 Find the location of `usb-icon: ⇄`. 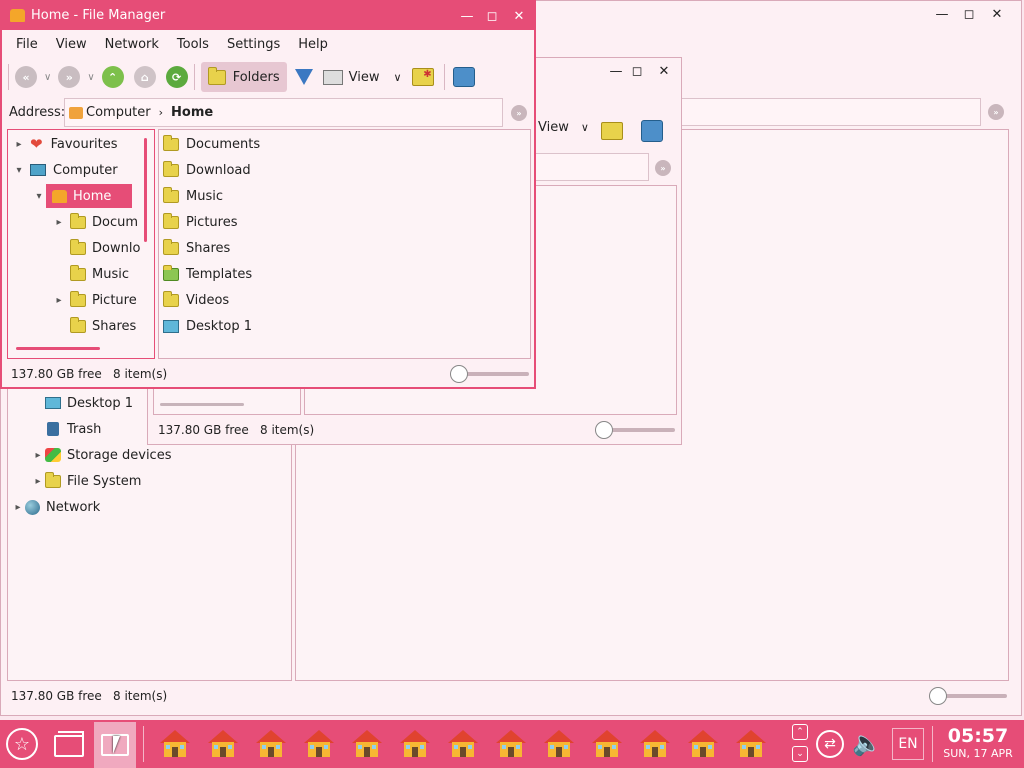

usb-icon: ⇄ is located at coordinates (830, 744).